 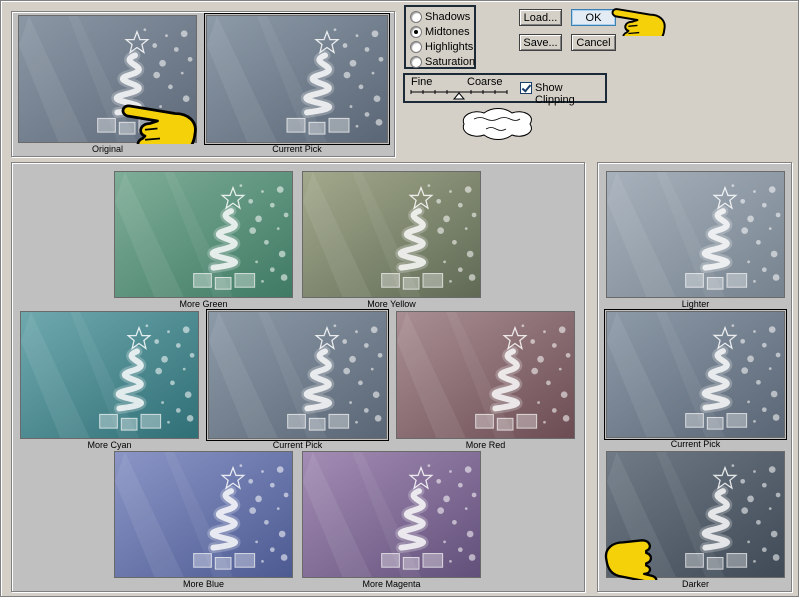 What do you see at coordinates (297, 149) in the screenshot?
I see `current-pick-top-label: Current Pick` at bounding box center [297, 149].